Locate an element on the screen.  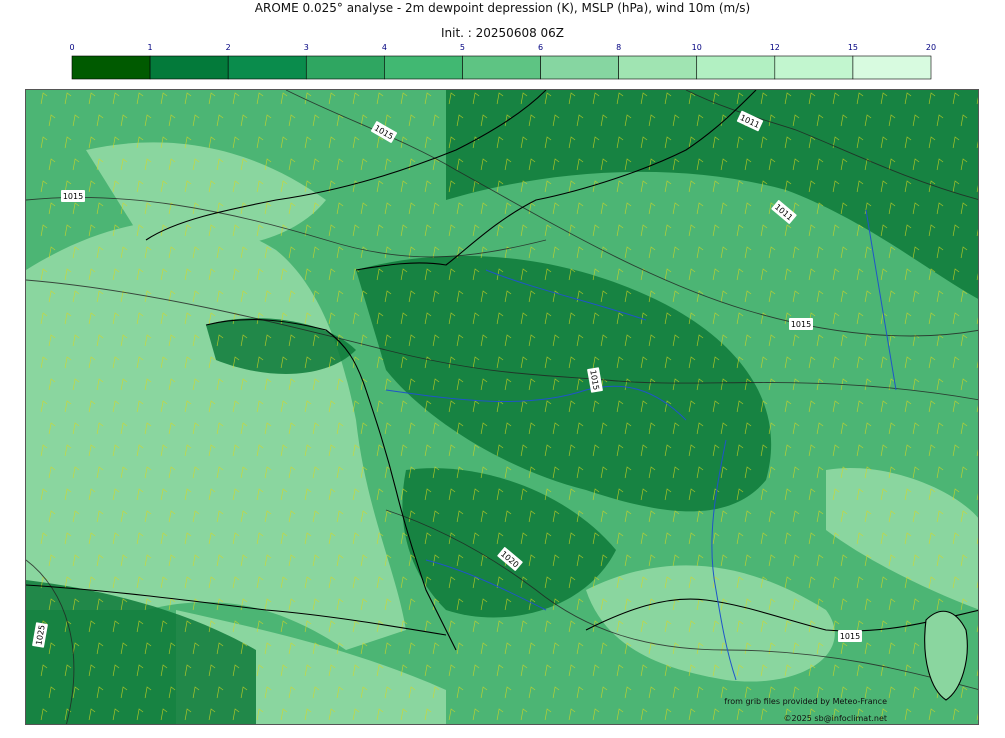
colorbar-tick-label: 15 is located at coordinates (853, 47).